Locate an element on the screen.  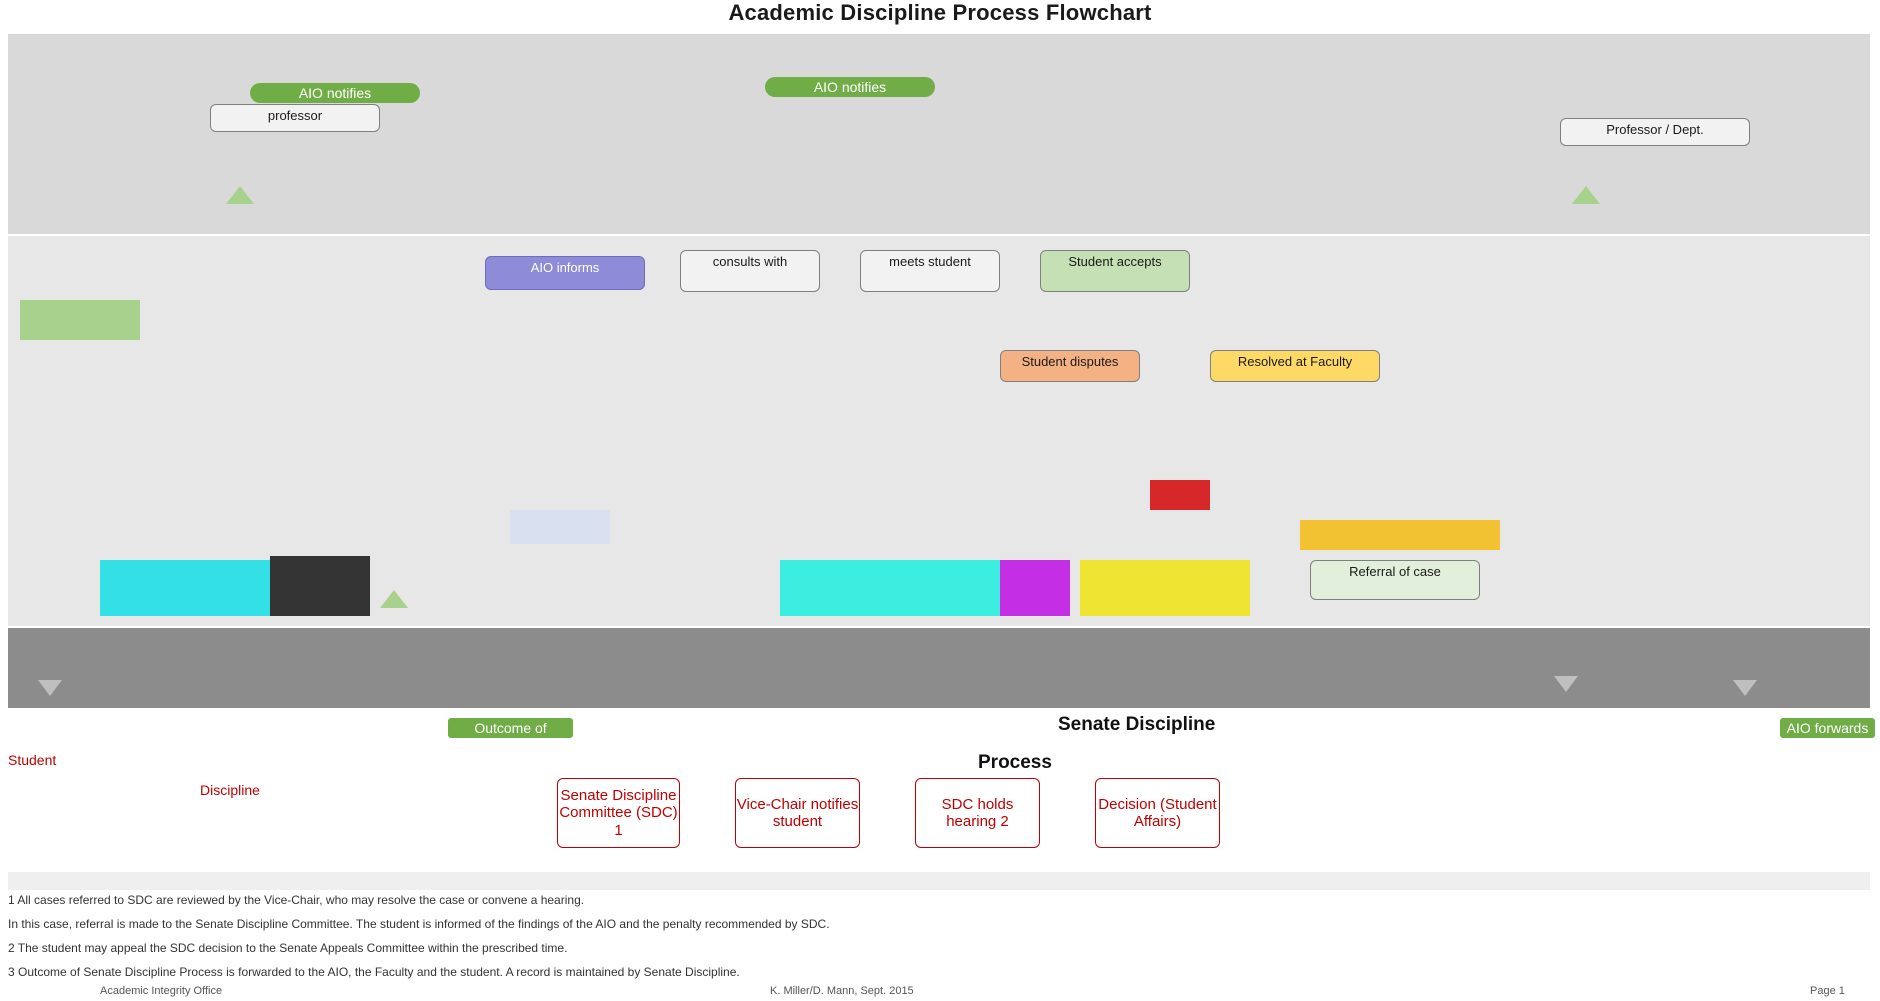
professor-box-right: Professor / Dept. is located at coordinates (1655, 132).